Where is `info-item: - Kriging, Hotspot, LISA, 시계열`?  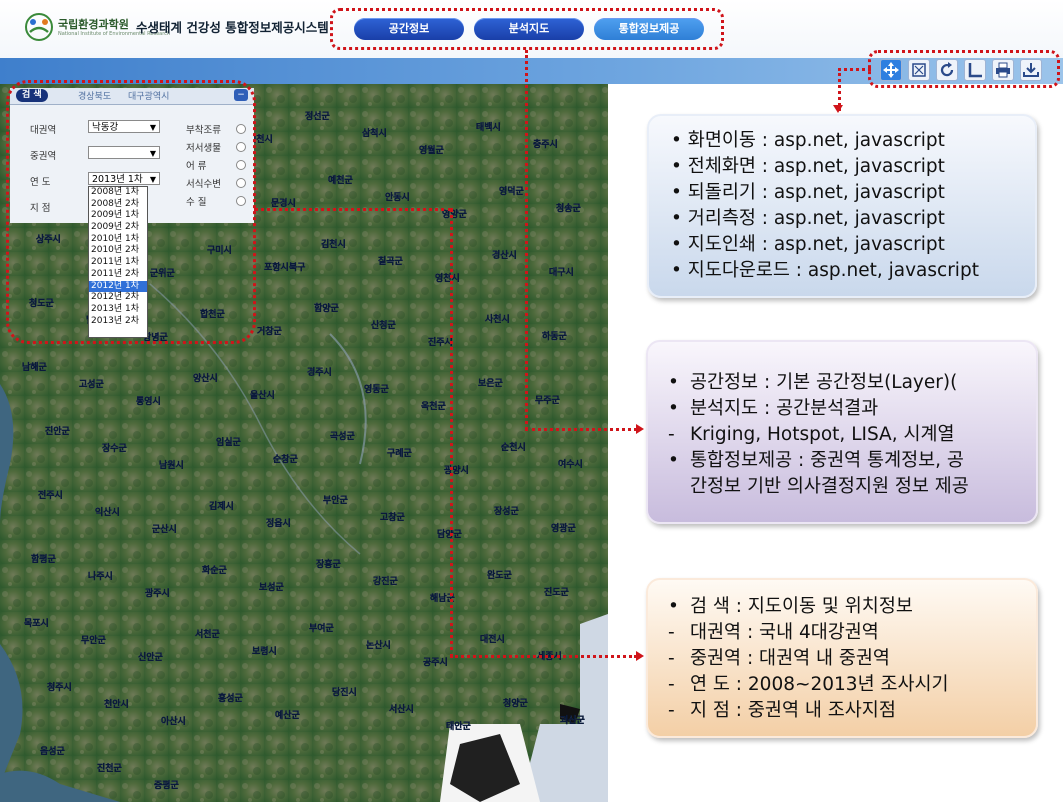
info-item: - Kriging, Hotspot, LISA, 시계열 is located at coordinates (818, 435).